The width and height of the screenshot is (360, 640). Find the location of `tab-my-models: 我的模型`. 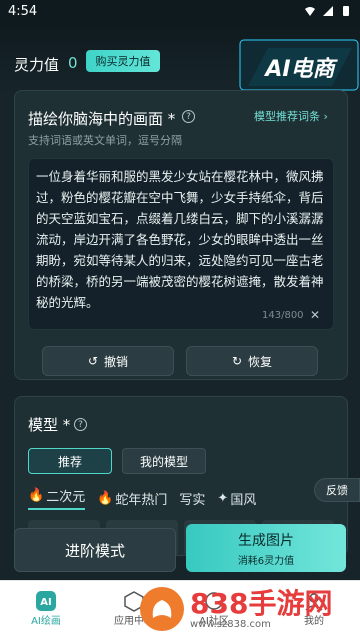

tab-my-models: 我的模型 is located at coordinates (164, 461).